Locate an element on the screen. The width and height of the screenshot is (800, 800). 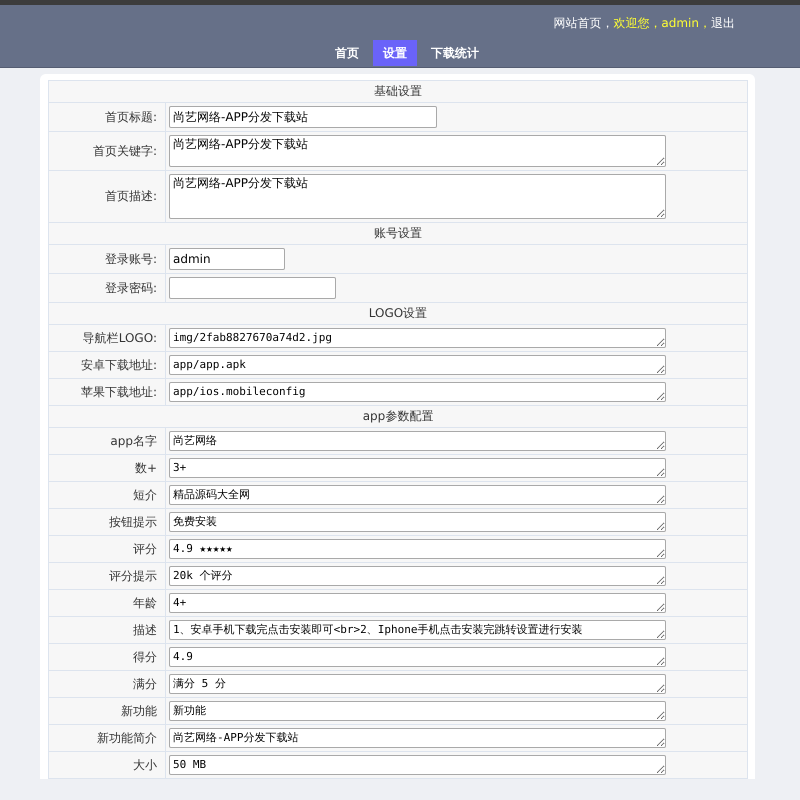
text-area: img/2fab8827670a74d2.jpg is located at coordinates (417, 338).